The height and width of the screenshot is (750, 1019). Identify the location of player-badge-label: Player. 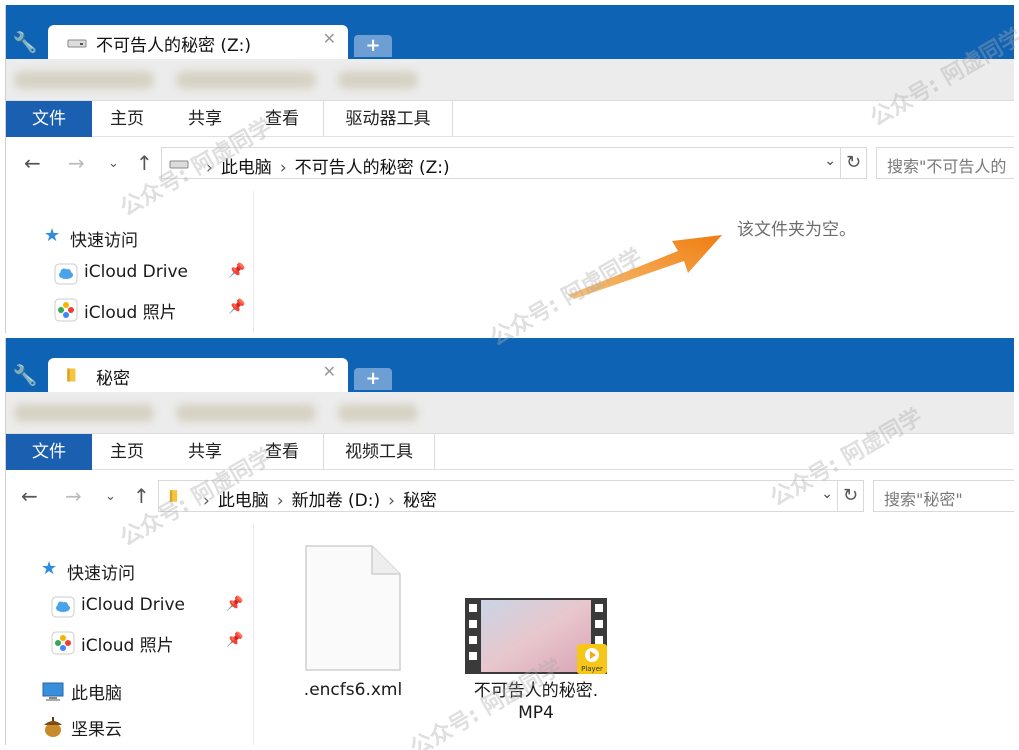
(592, 669).